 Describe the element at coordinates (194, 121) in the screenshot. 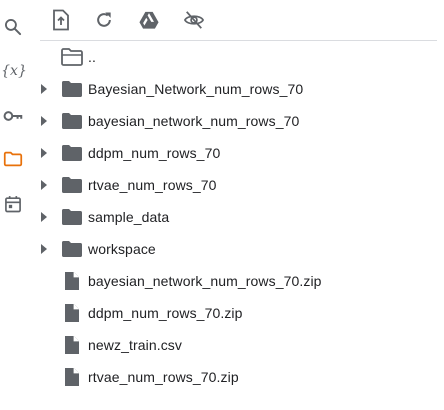

I see `folder-name: bayesian_network_num_rows_70` at that location.